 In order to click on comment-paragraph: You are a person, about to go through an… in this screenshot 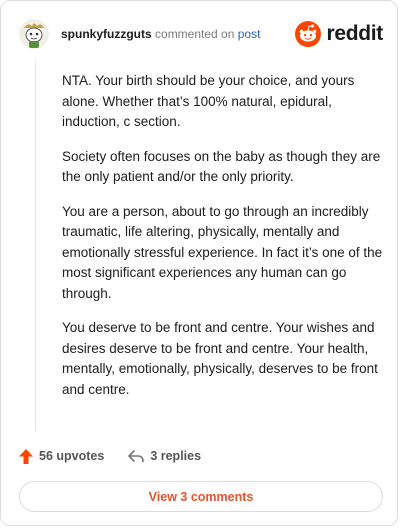, I will do `click(222, 252)`.